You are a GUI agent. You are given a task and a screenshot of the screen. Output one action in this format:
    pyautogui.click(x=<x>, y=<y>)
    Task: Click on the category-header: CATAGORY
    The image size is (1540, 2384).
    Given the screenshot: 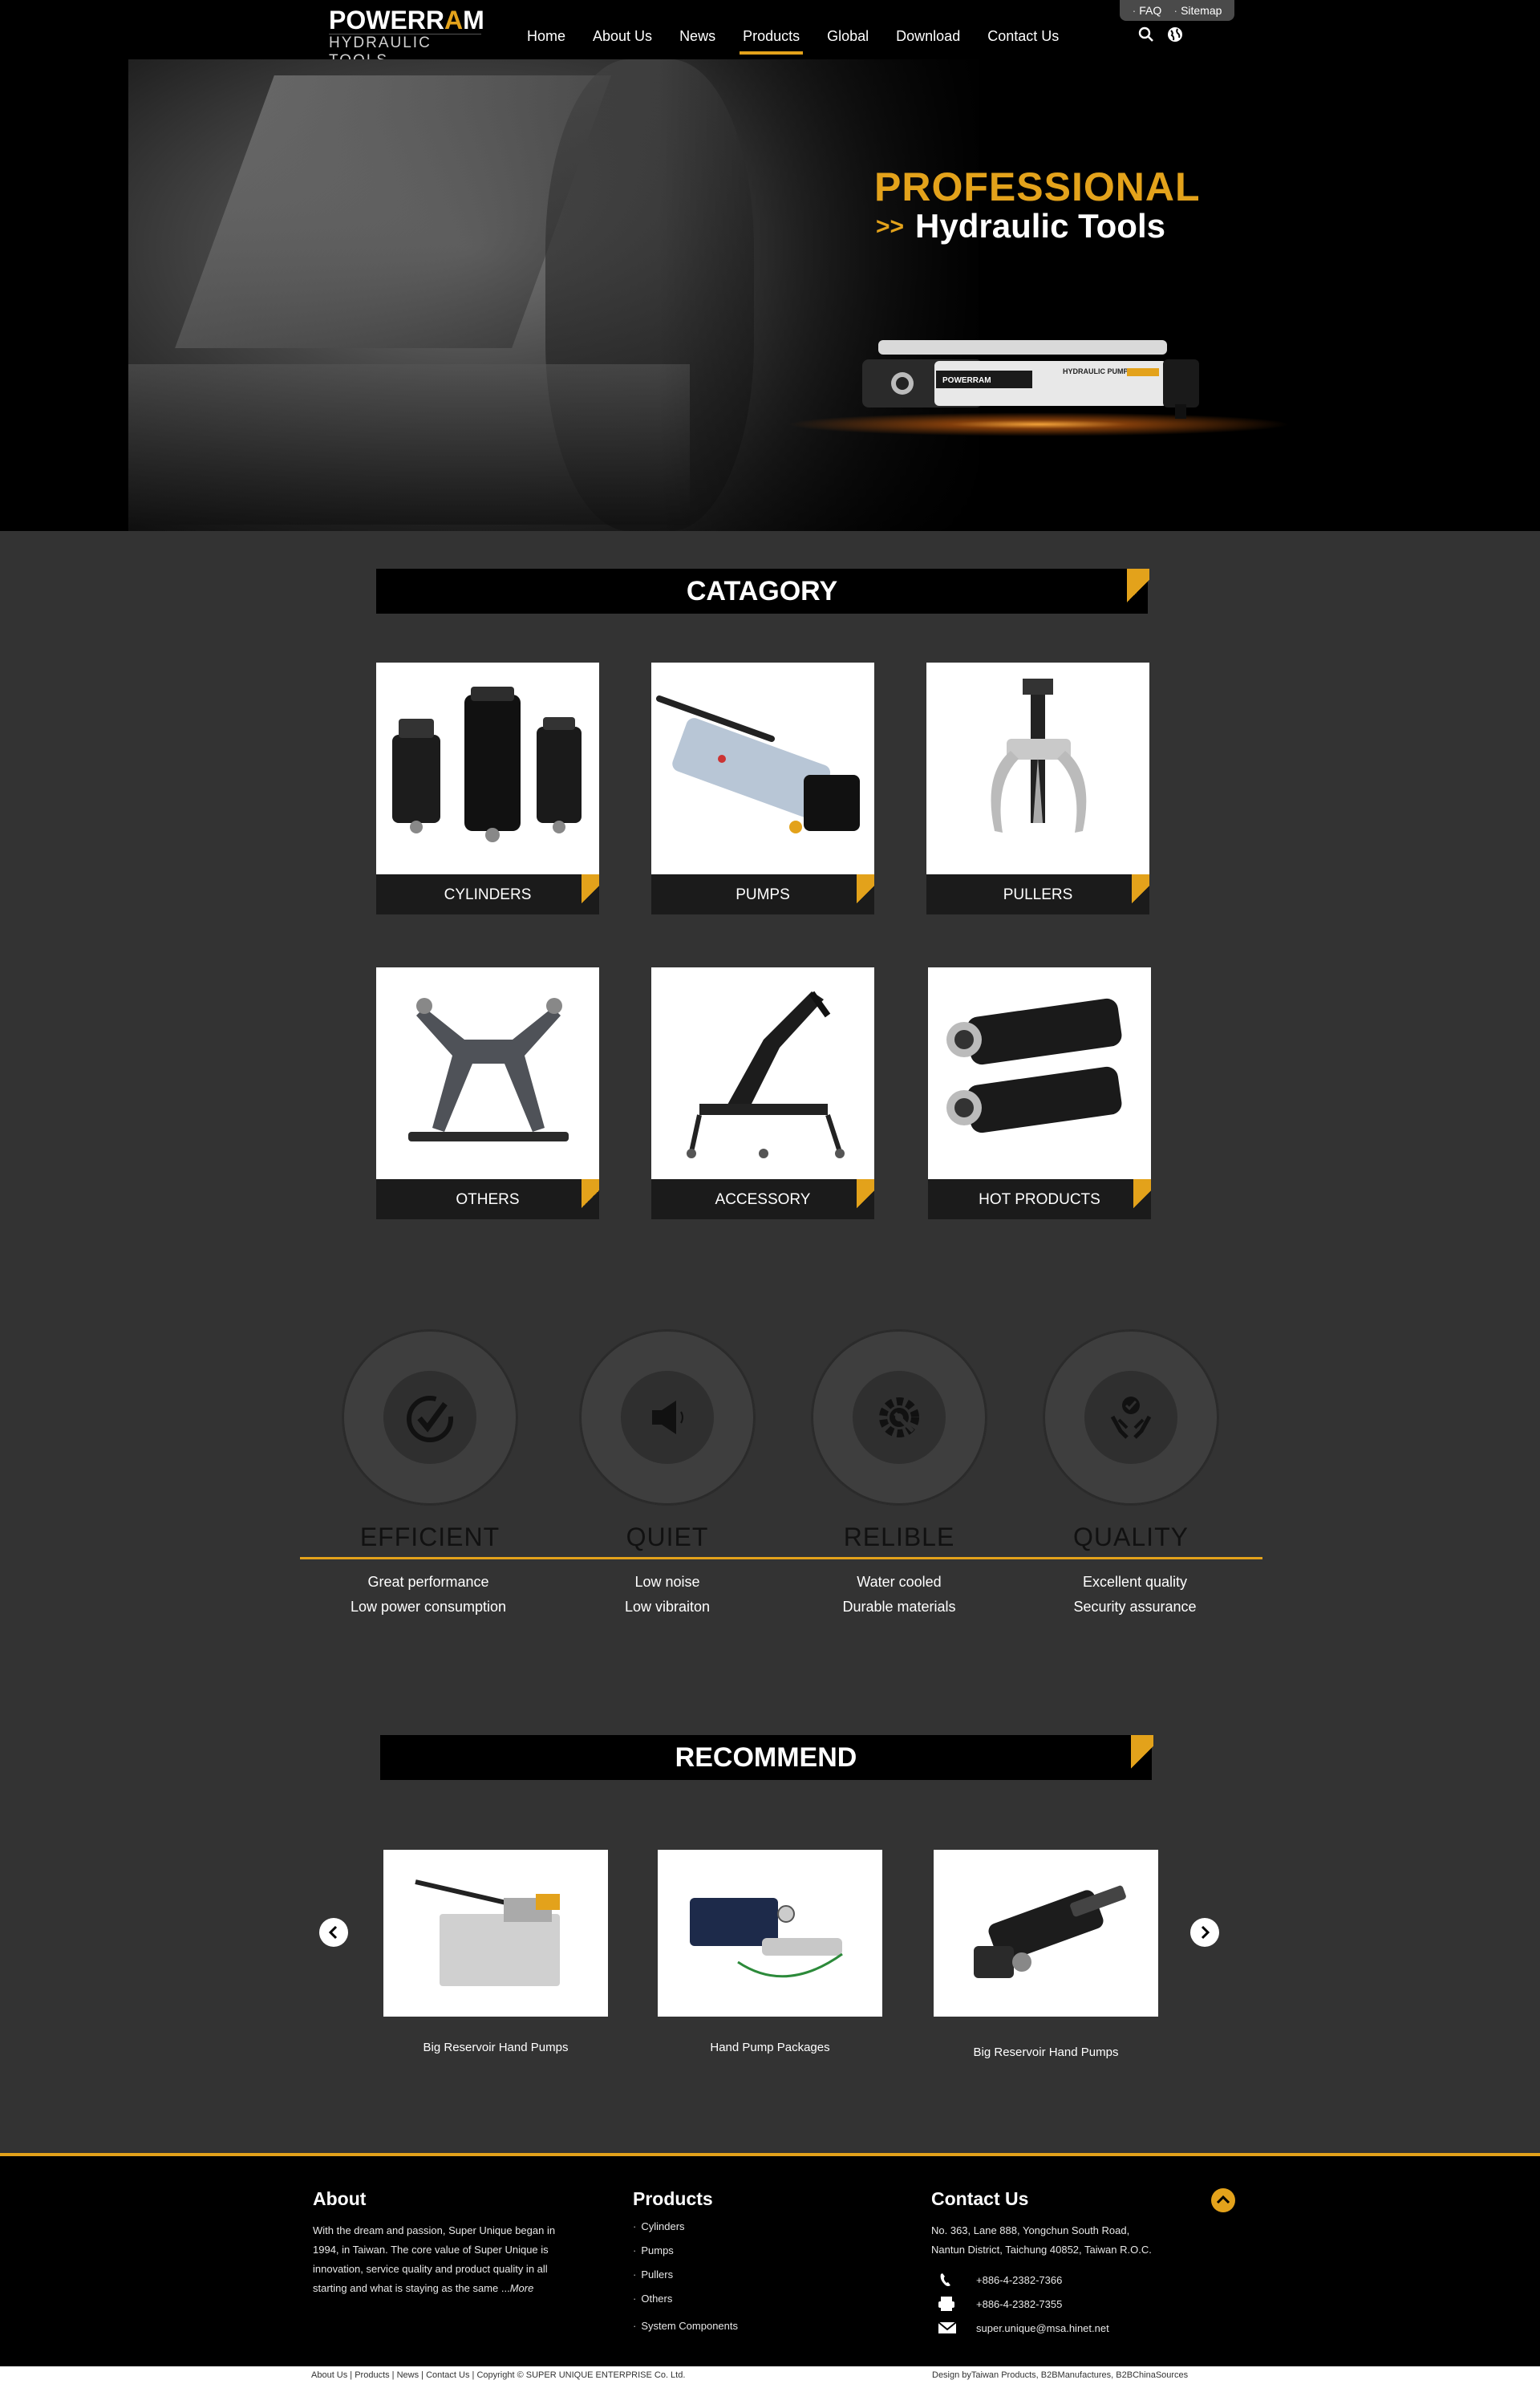 What is the action you would take?
    pyautogui.click(x=762, y=591)
    